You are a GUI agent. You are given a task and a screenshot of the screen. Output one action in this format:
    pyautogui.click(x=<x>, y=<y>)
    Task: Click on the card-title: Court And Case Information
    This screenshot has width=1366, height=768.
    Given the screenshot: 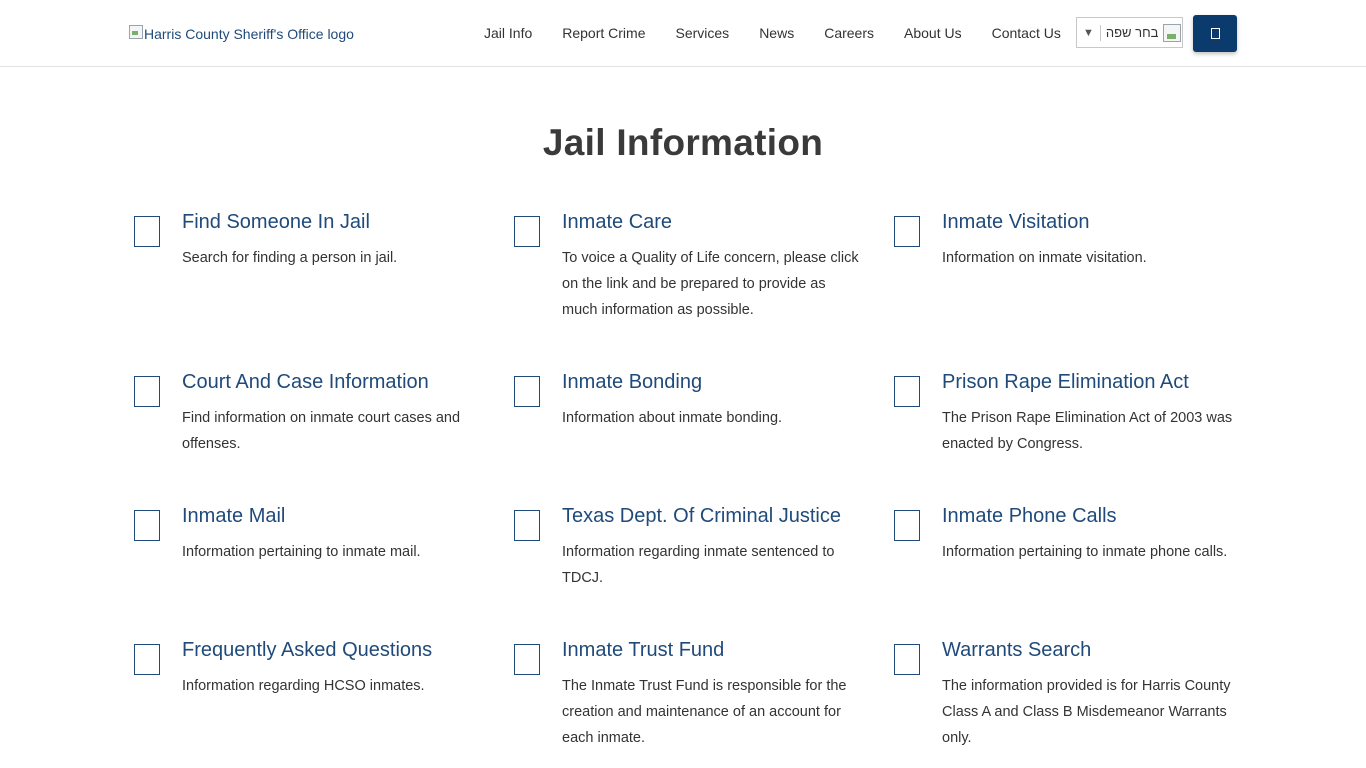 What is the action you would take?
    pyautogui.click(x=305, y=382)
    